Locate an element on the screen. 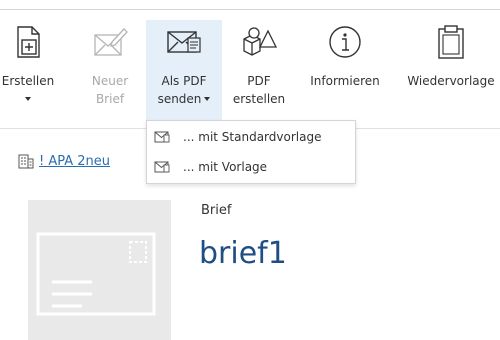 This screenshot has width=500, height=340. breadcrumb: ! APA 2neu is located at coordinates (63, 161).